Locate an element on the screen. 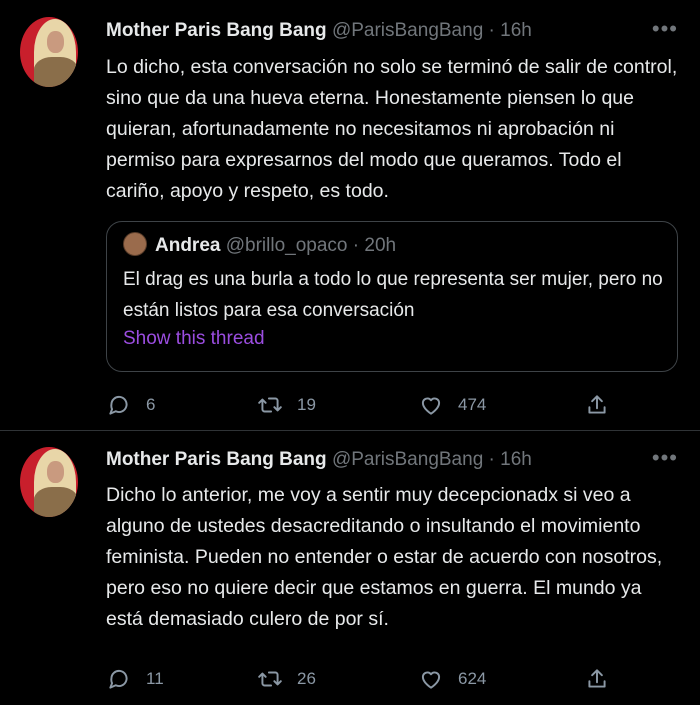  reply-button: 6 is located at coordinates (130, 405).